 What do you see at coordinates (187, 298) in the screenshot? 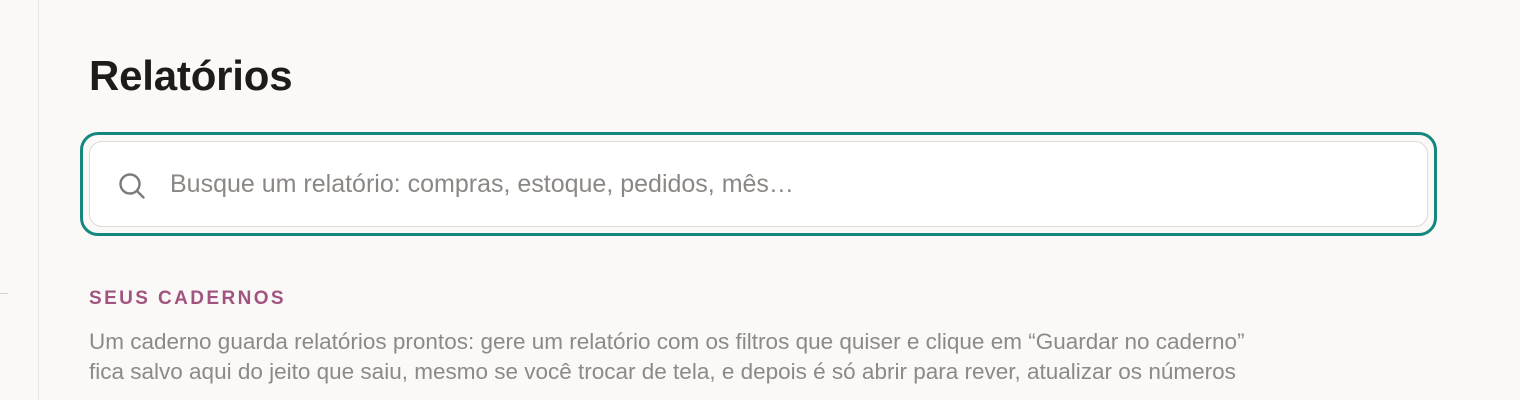
I see `section-heading-notebooks: SEUS CADERNOS` at bounding box center [187, 298].